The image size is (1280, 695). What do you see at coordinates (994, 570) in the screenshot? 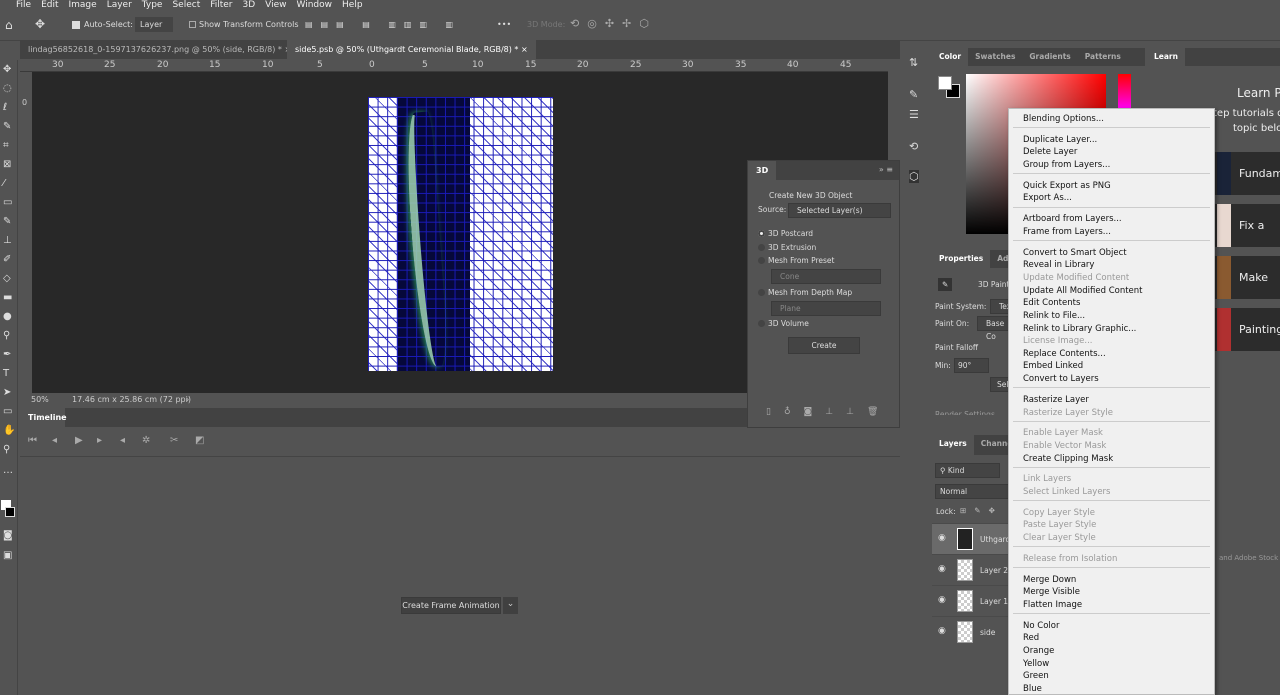
I see `layer-name: Layer 2` at bounding box center [994, 570].